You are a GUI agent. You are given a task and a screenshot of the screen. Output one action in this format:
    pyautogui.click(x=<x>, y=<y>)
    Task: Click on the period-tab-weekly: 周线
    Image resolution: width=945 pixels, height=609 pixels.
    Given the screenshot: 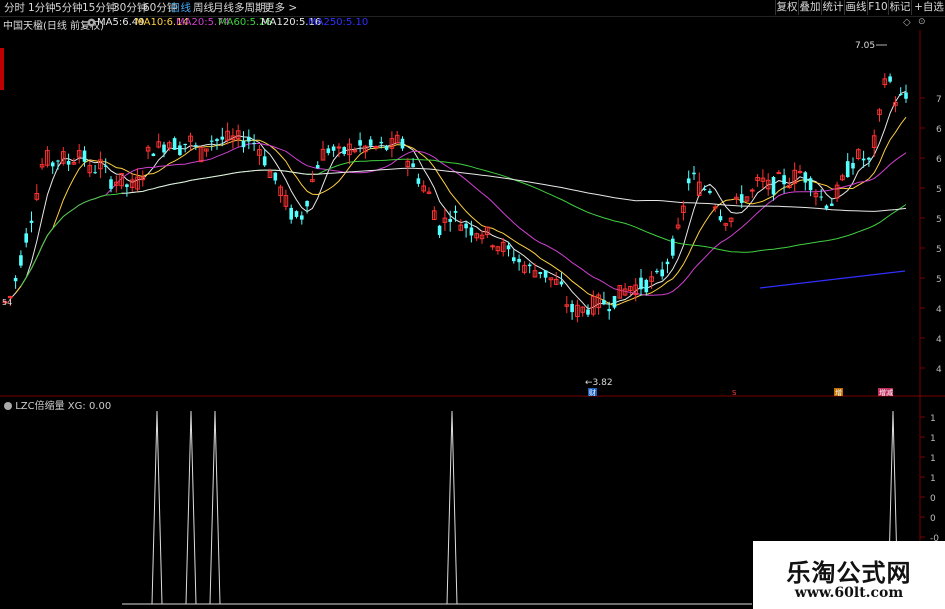 What is the action you would take?
    pyautogui.click(x=203, y=8)
    